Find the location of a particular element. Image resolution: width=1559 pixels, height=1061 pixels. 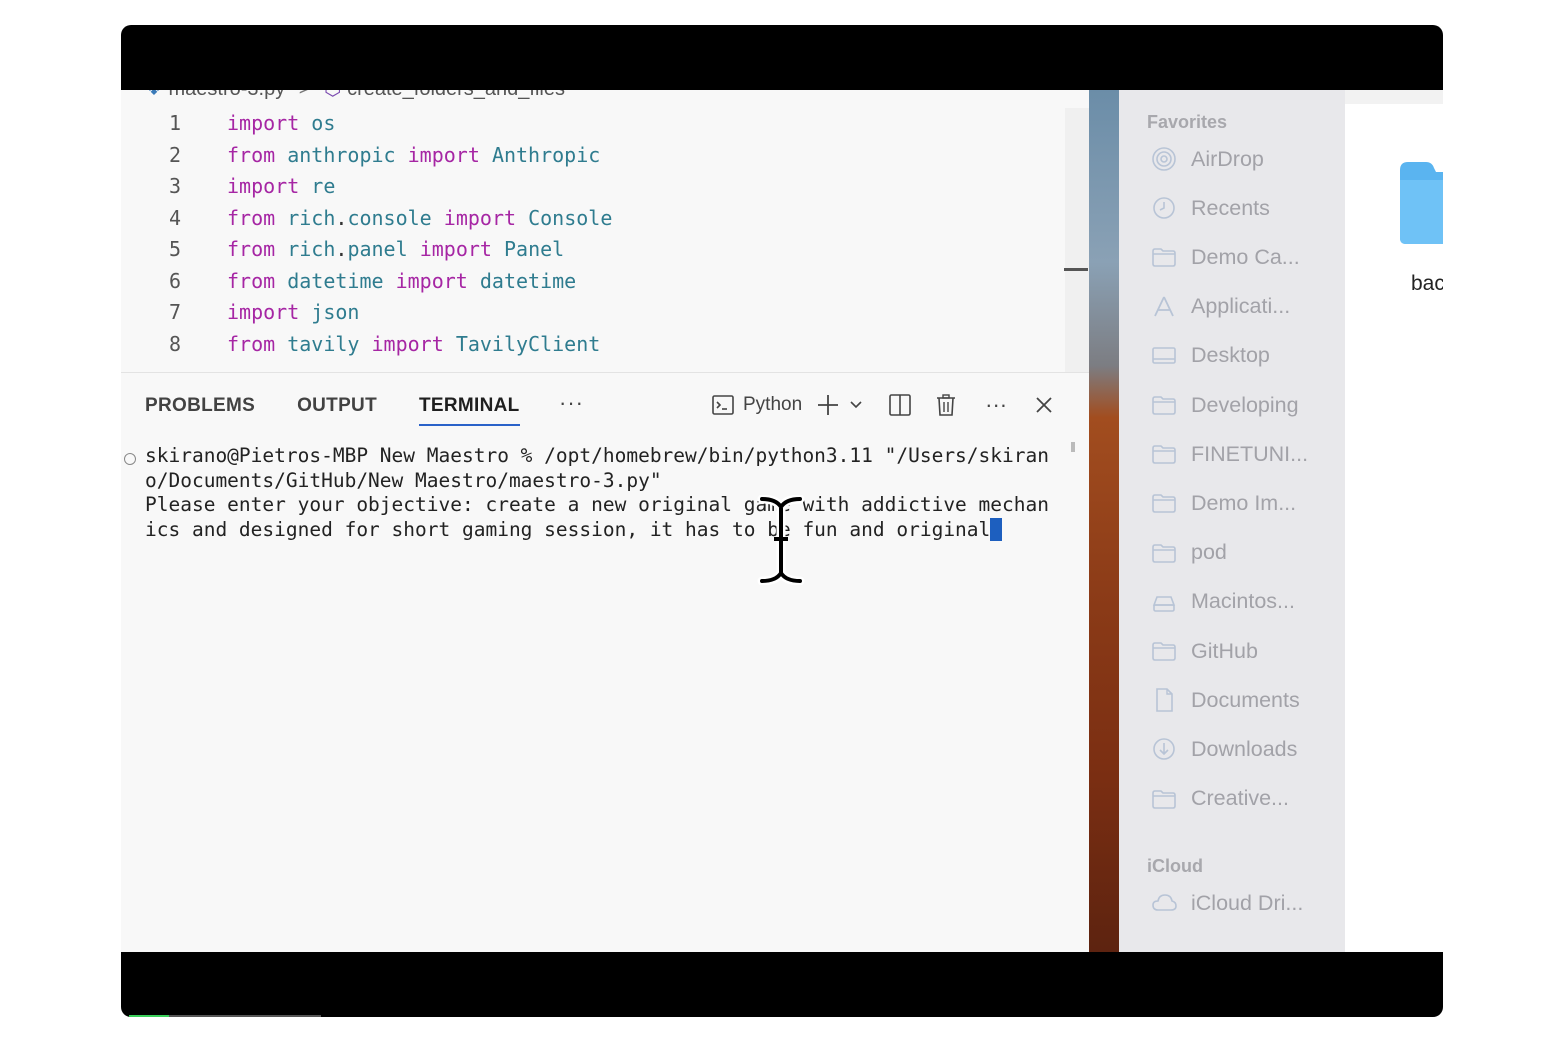

tab-output: OUTPUT is located at coordinates (337, 410).